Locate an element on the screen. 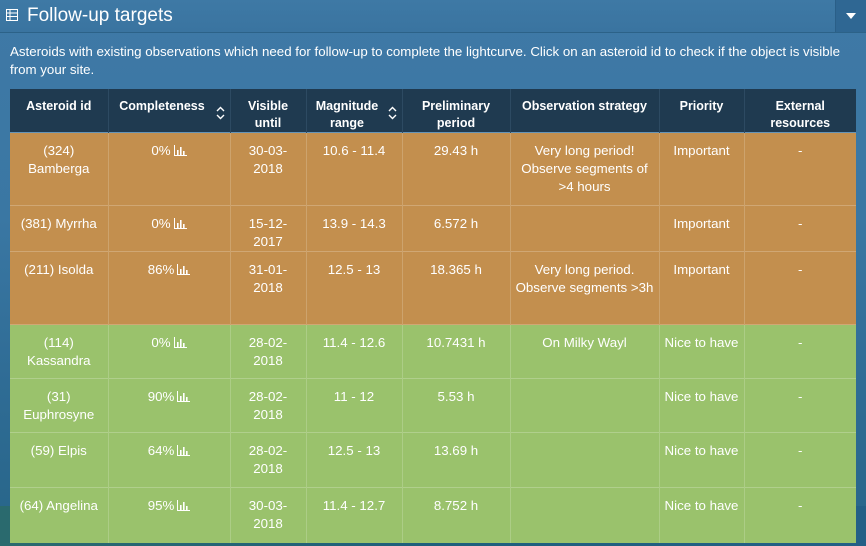 This screenshot has width=866, height=546. magnitude-range-cell: 11.4 - 12.7 is located at coordinates (354, 515).